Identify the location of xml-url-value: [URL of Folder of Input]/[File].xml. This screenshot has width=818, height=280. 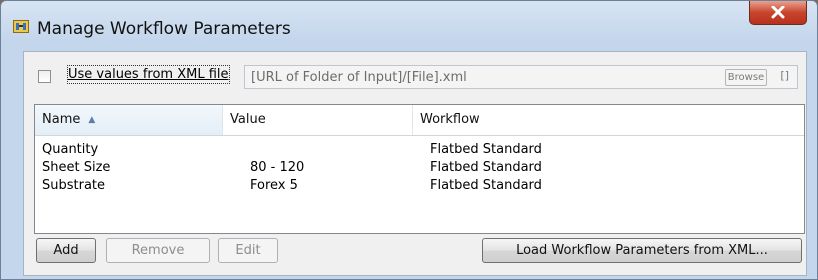
(359, 77).